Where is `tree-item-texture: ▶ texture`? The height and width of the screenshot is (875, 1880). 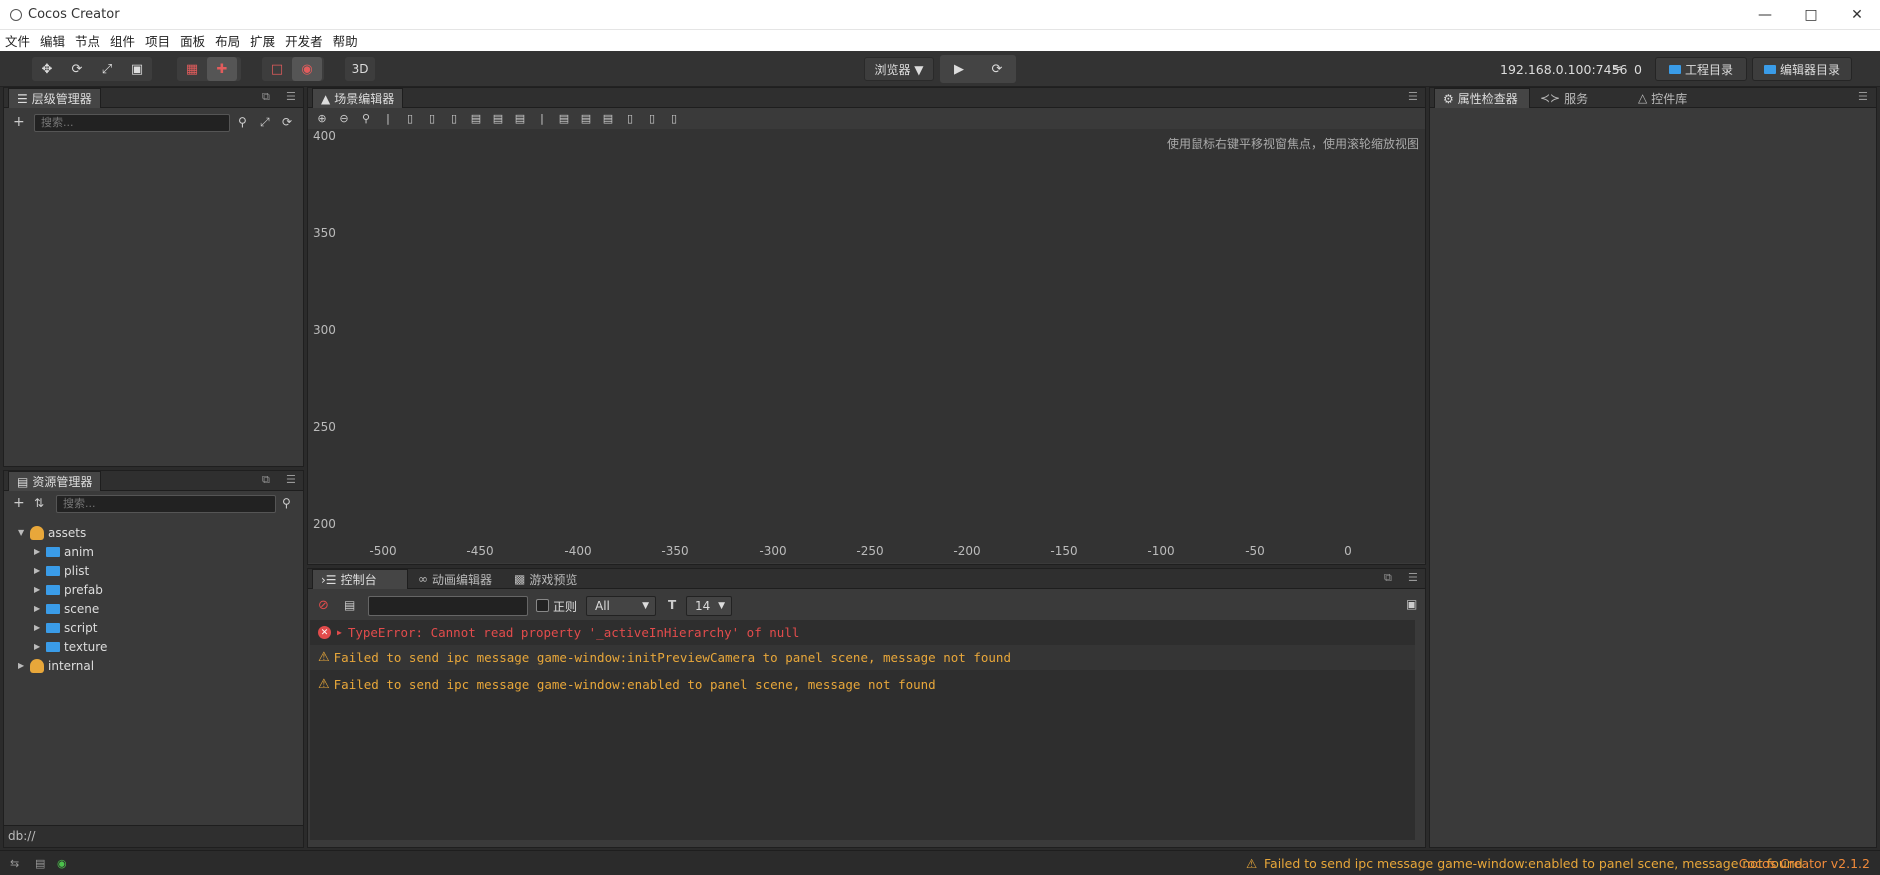
tree-item-texture: ▶ texture is located at coordinates (70, 646).